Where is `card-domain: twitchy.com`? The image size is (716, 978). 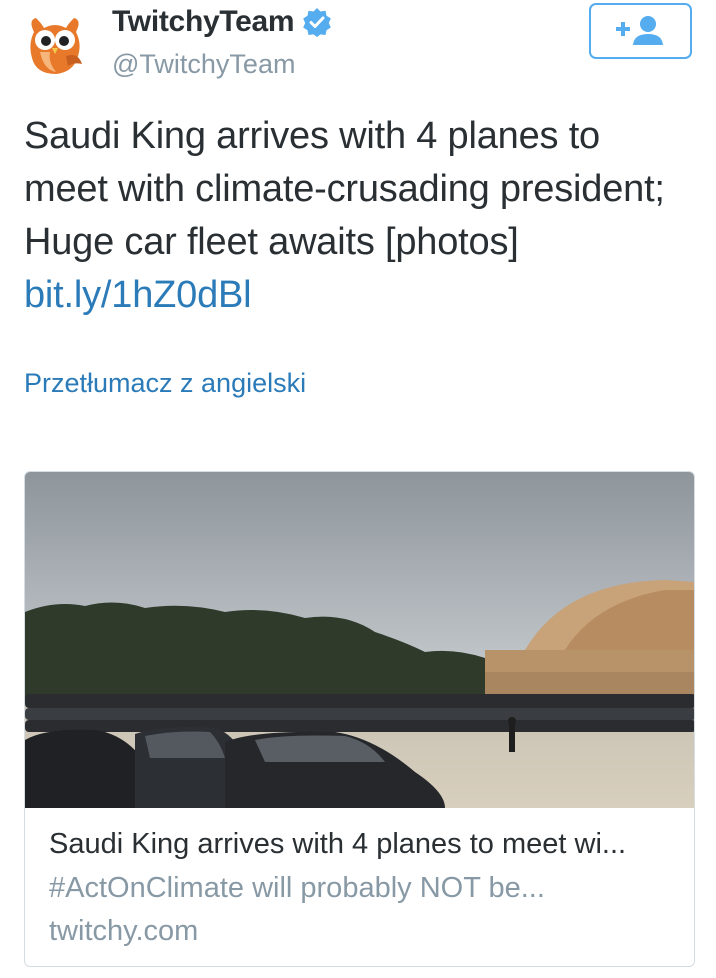 card-domain: twitchy.com is located at coordinates (124, 931).